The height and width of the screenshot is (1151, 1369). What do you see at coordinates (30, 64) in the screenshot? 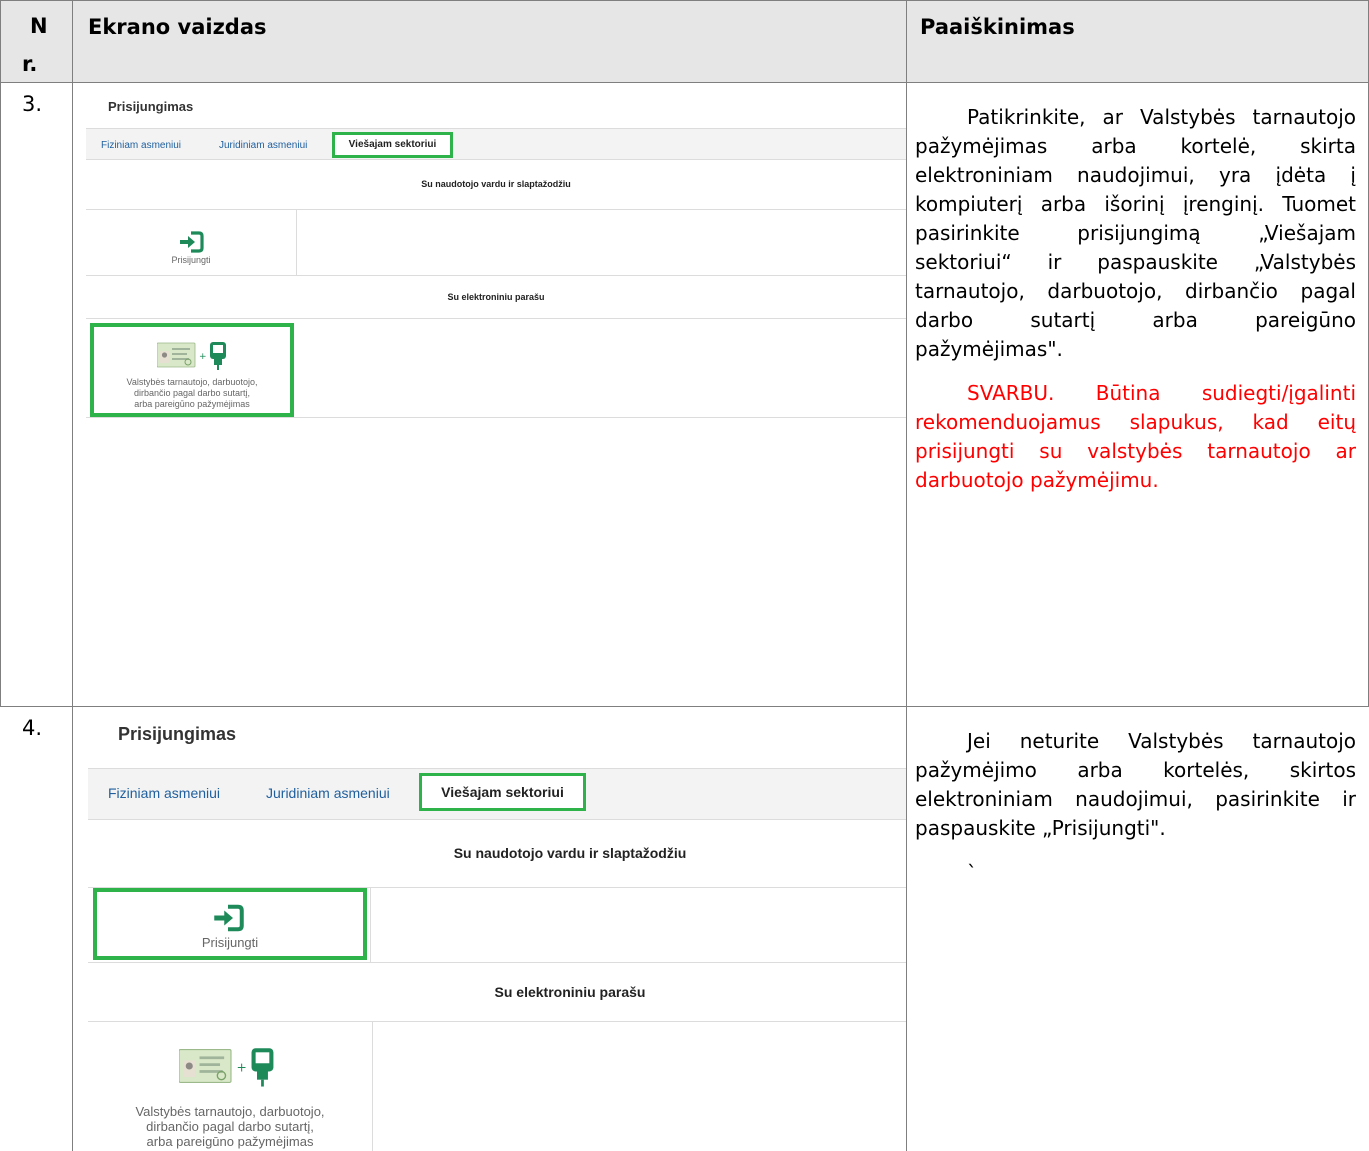
I see `header-nr-line2: r.` at bounding box center [30, 64].